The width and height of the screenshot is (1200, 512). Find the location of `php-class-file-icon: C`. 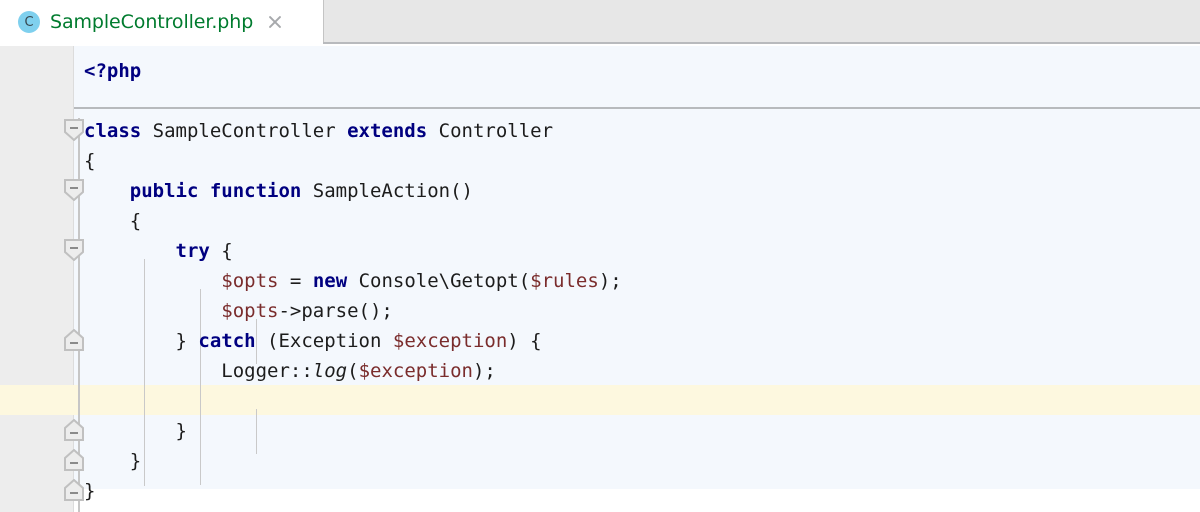

php-class-file-icon: C is located at coordinates (29, 22).